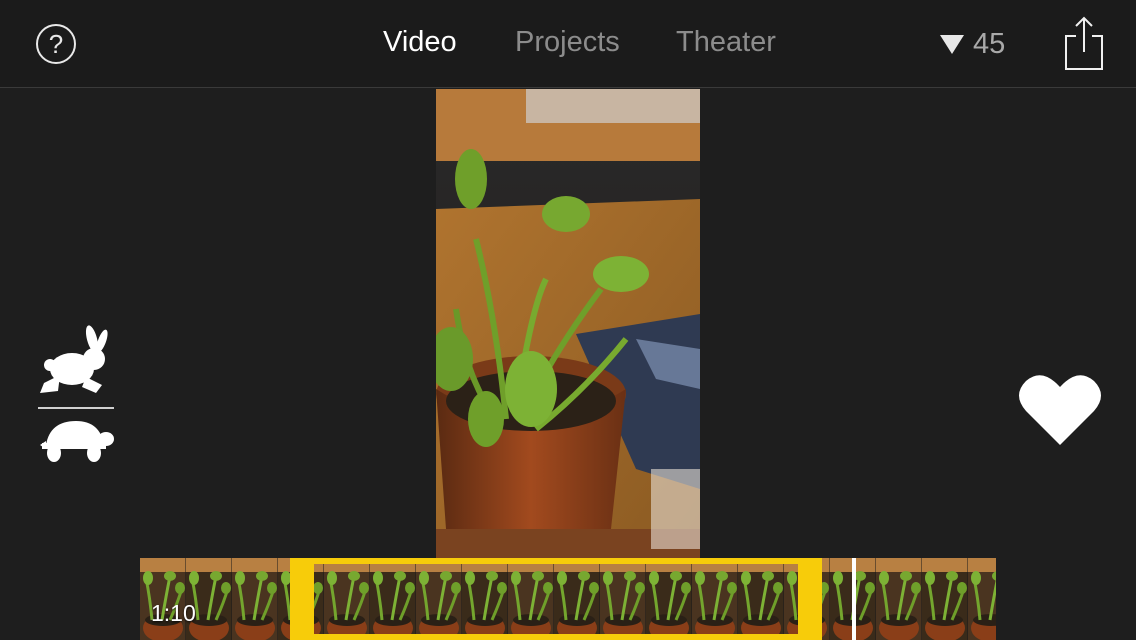 This screenshot has height=640, width=1136. I want to click on speed-divider, so click(76, 408).